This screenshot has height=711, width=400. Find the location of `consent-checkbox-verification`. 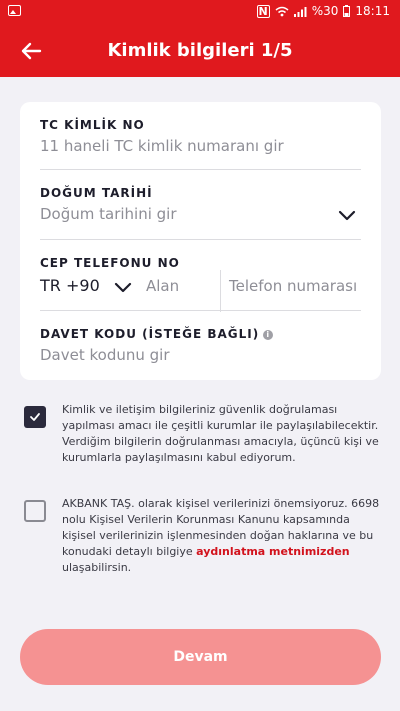

consent-checkbox-verification is located at coordinates (35, 417).